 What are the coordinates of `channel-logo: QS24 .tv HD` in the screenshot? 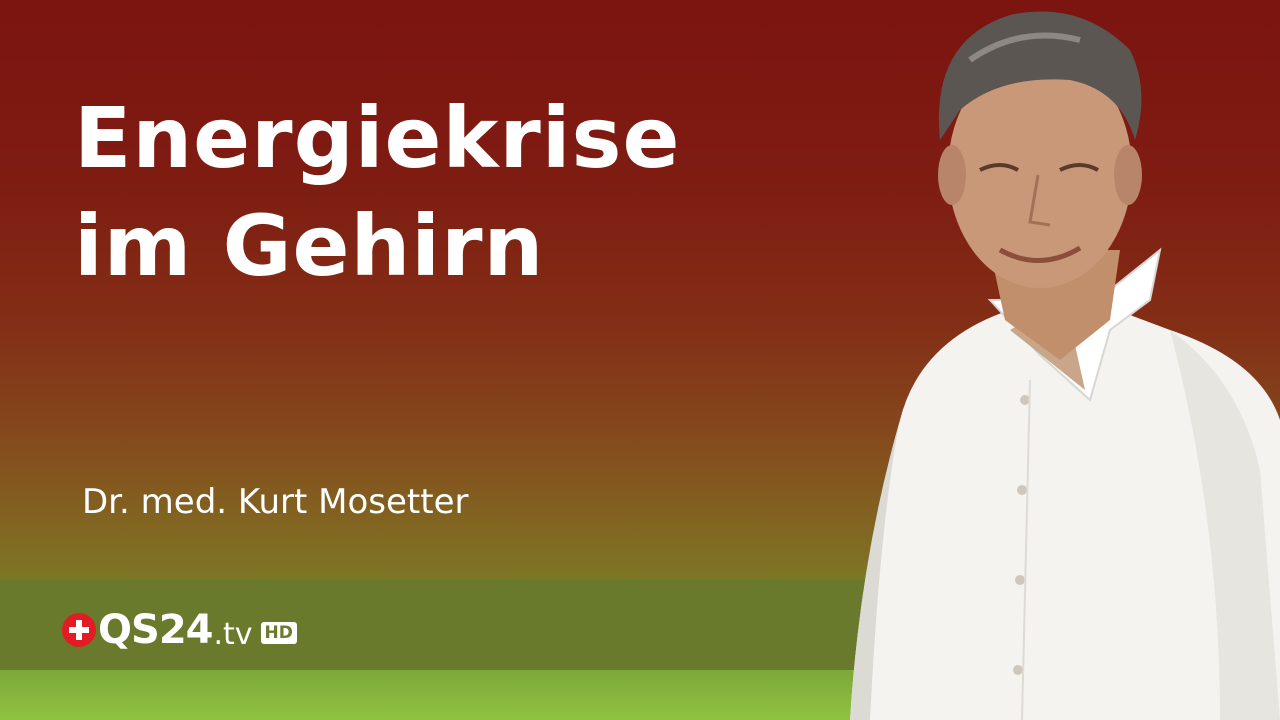 It's located at (179, 630).